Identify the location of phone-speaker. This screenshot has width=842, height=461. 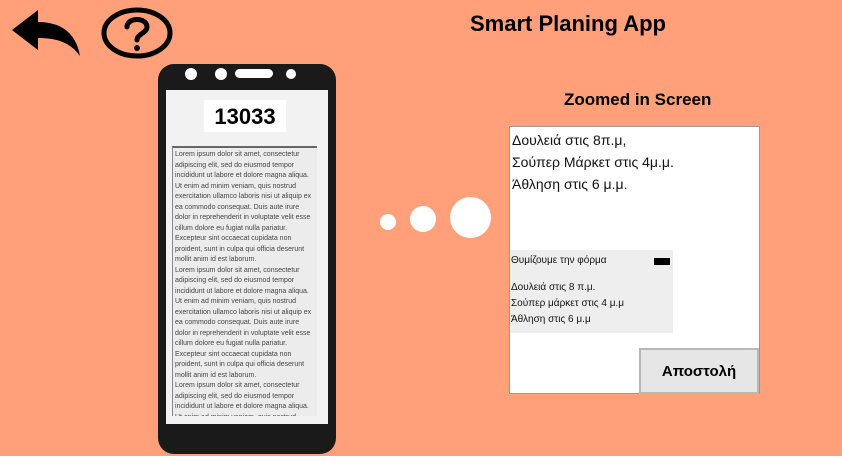
(254, 73).